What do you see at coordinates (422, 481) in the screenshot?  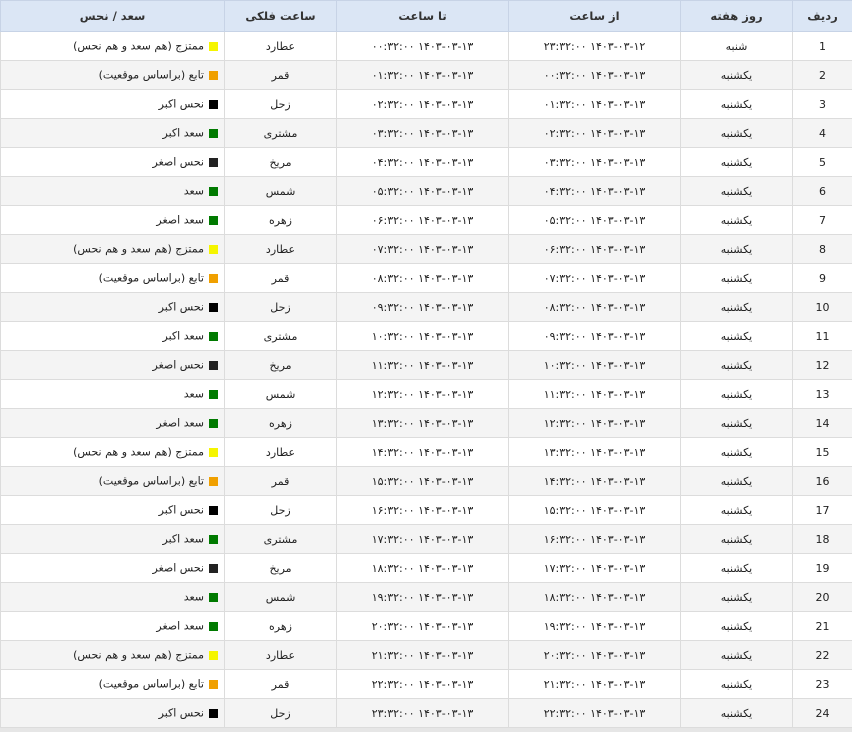 I see `to-time-cell: ۱۴۰۳-۰۳-۱۳ ۱۵:۳۲:۰۰` at bounding box center [422, 481].